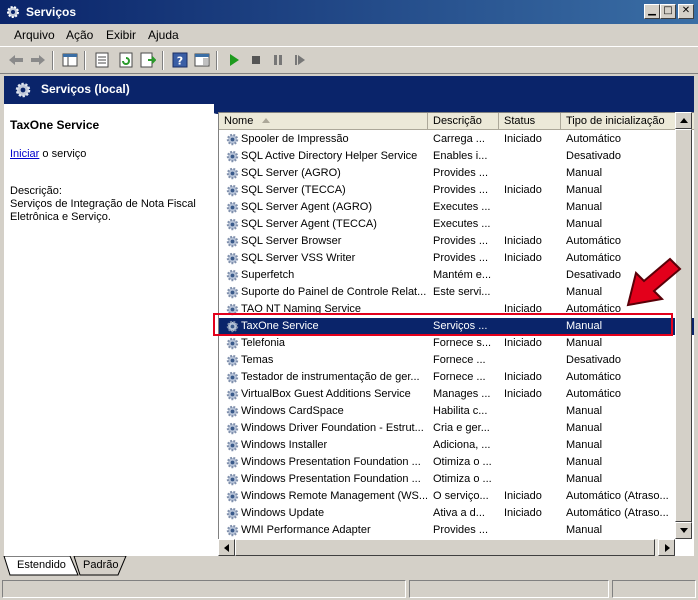 The height and width of the screenshot is (600, 698). Describe the element at coordinates (349, 567) in the screenshot. I see `view-tabs: Estendido Padrão` at that location.